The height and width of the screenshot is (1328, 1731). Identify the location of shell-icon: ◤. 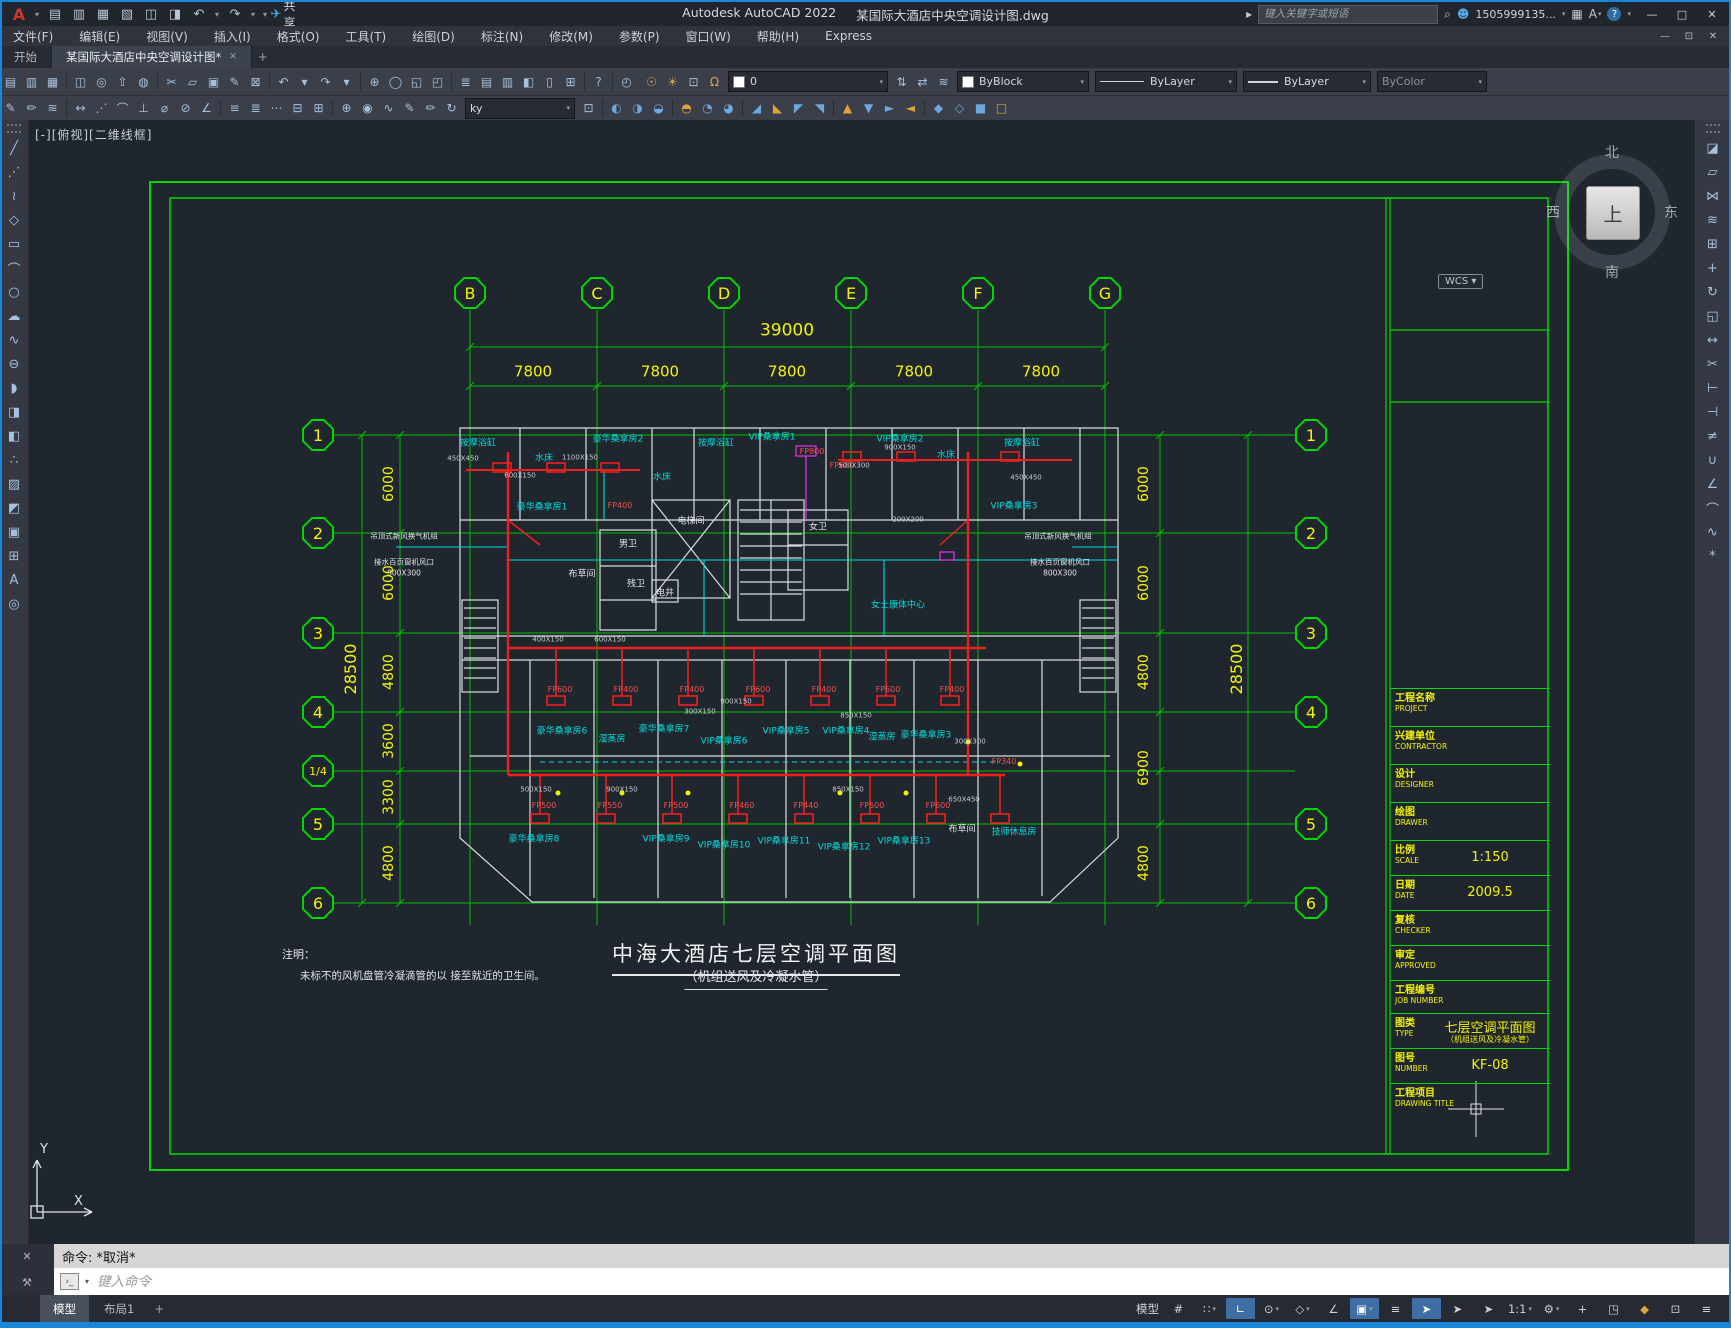
(798, 108).